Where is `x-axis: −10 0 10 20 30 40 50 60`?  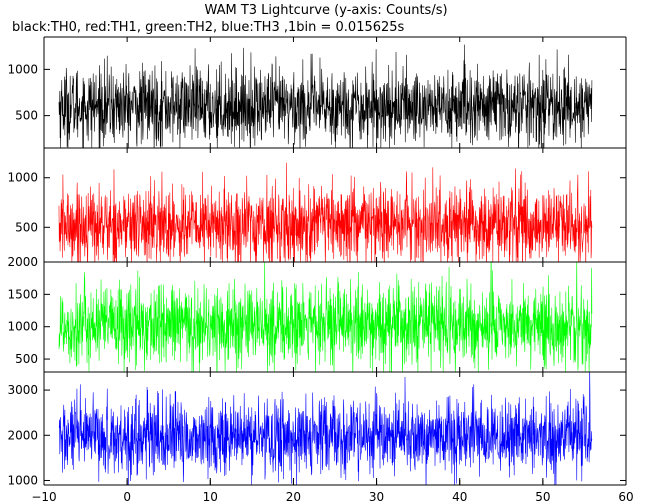 x-axis: −10 0 10 20 30 40 50 60 is located at coordinates (332, 491).